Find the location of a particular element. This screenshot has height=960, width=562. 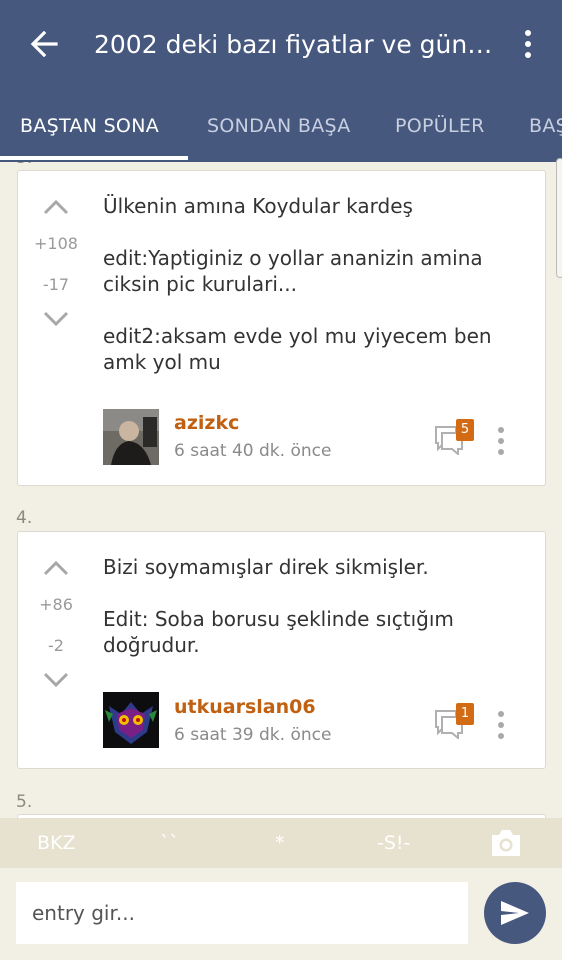

back-arrow-icon is located at coordinates (44, 44).